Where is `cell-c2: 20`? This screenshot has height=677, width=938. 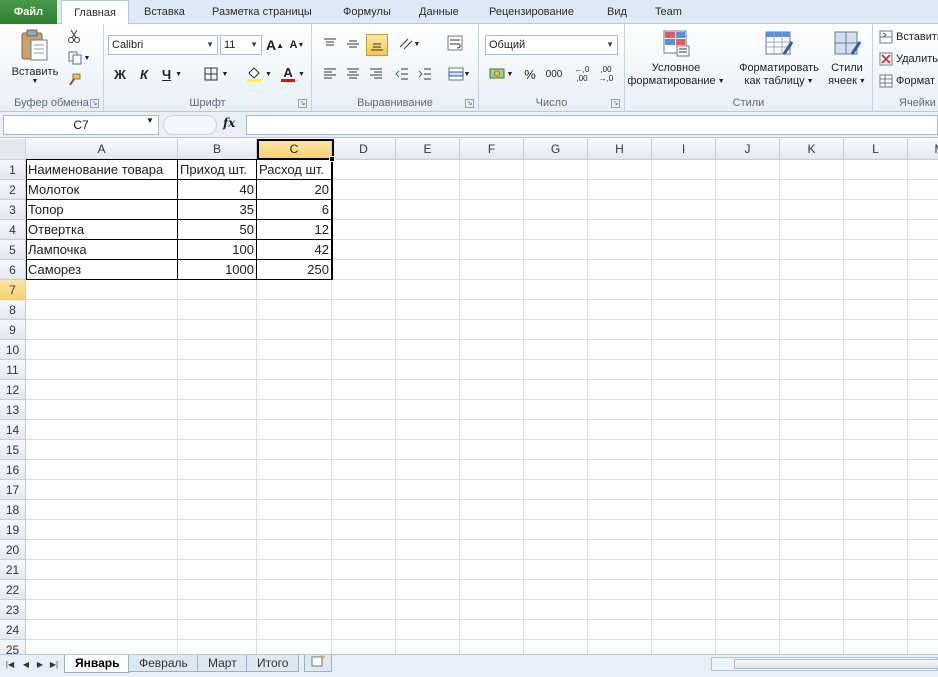
cell-c2: 20 is located at coordinates (294, 190).